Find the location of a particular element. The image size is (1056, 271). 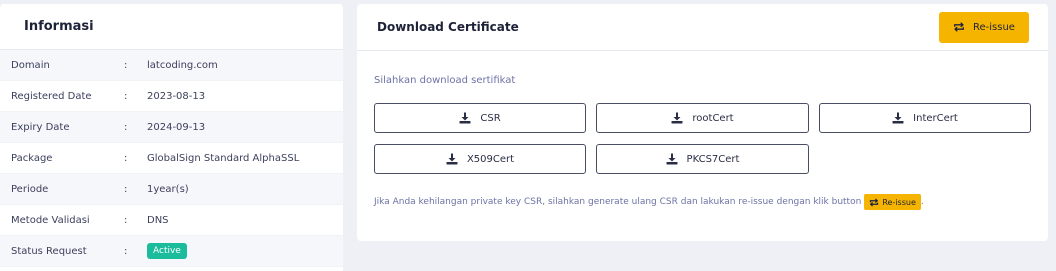

info-value-status-request: Active is located at coordinates (239, 251).